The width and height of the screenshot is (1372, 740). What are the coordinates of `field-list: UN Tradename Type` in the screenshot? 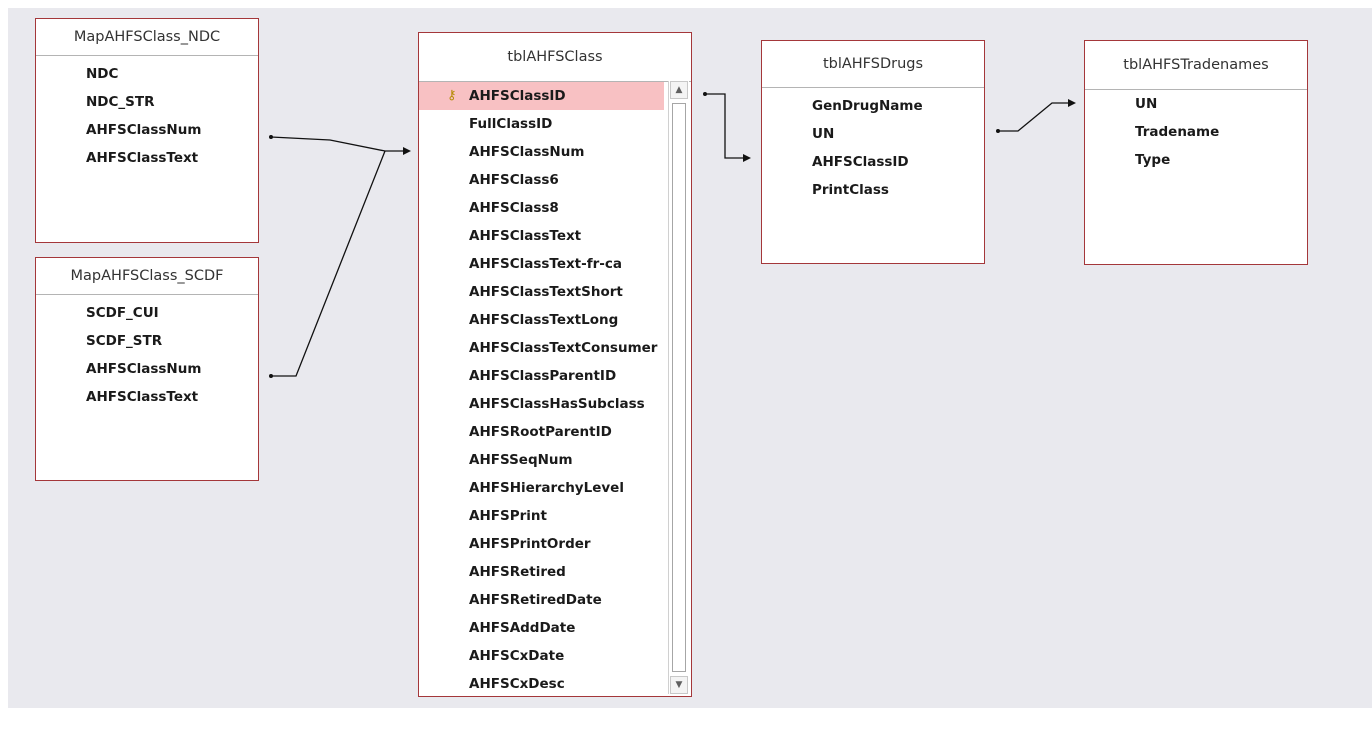 It's located at (1196, 132).